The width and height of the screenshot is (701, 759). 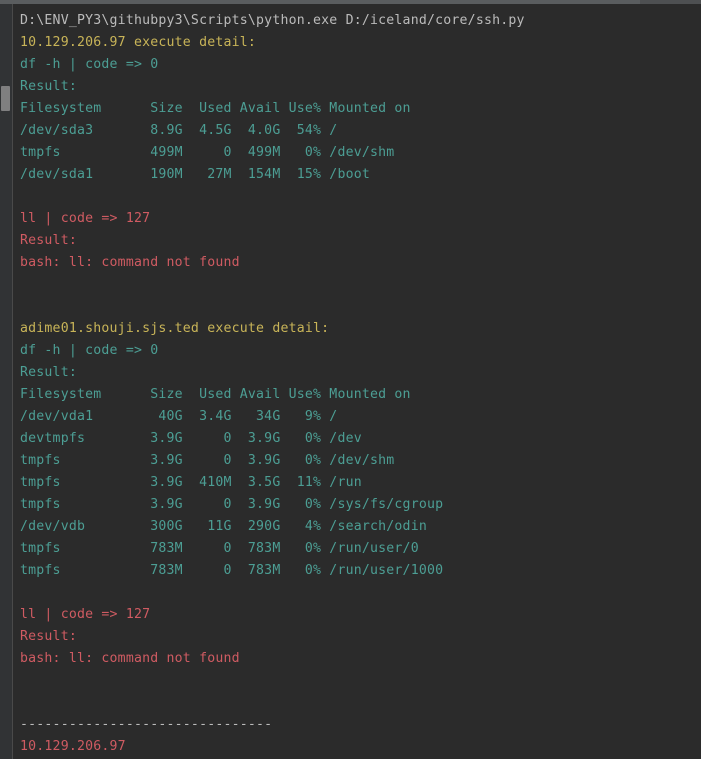 What do you see at coordinates (179, 130) in the screenshot?
I see `console-line: /dev/sda3 8.9G 4.5G 4.0G 54% /` at bounding box center [179, 130].